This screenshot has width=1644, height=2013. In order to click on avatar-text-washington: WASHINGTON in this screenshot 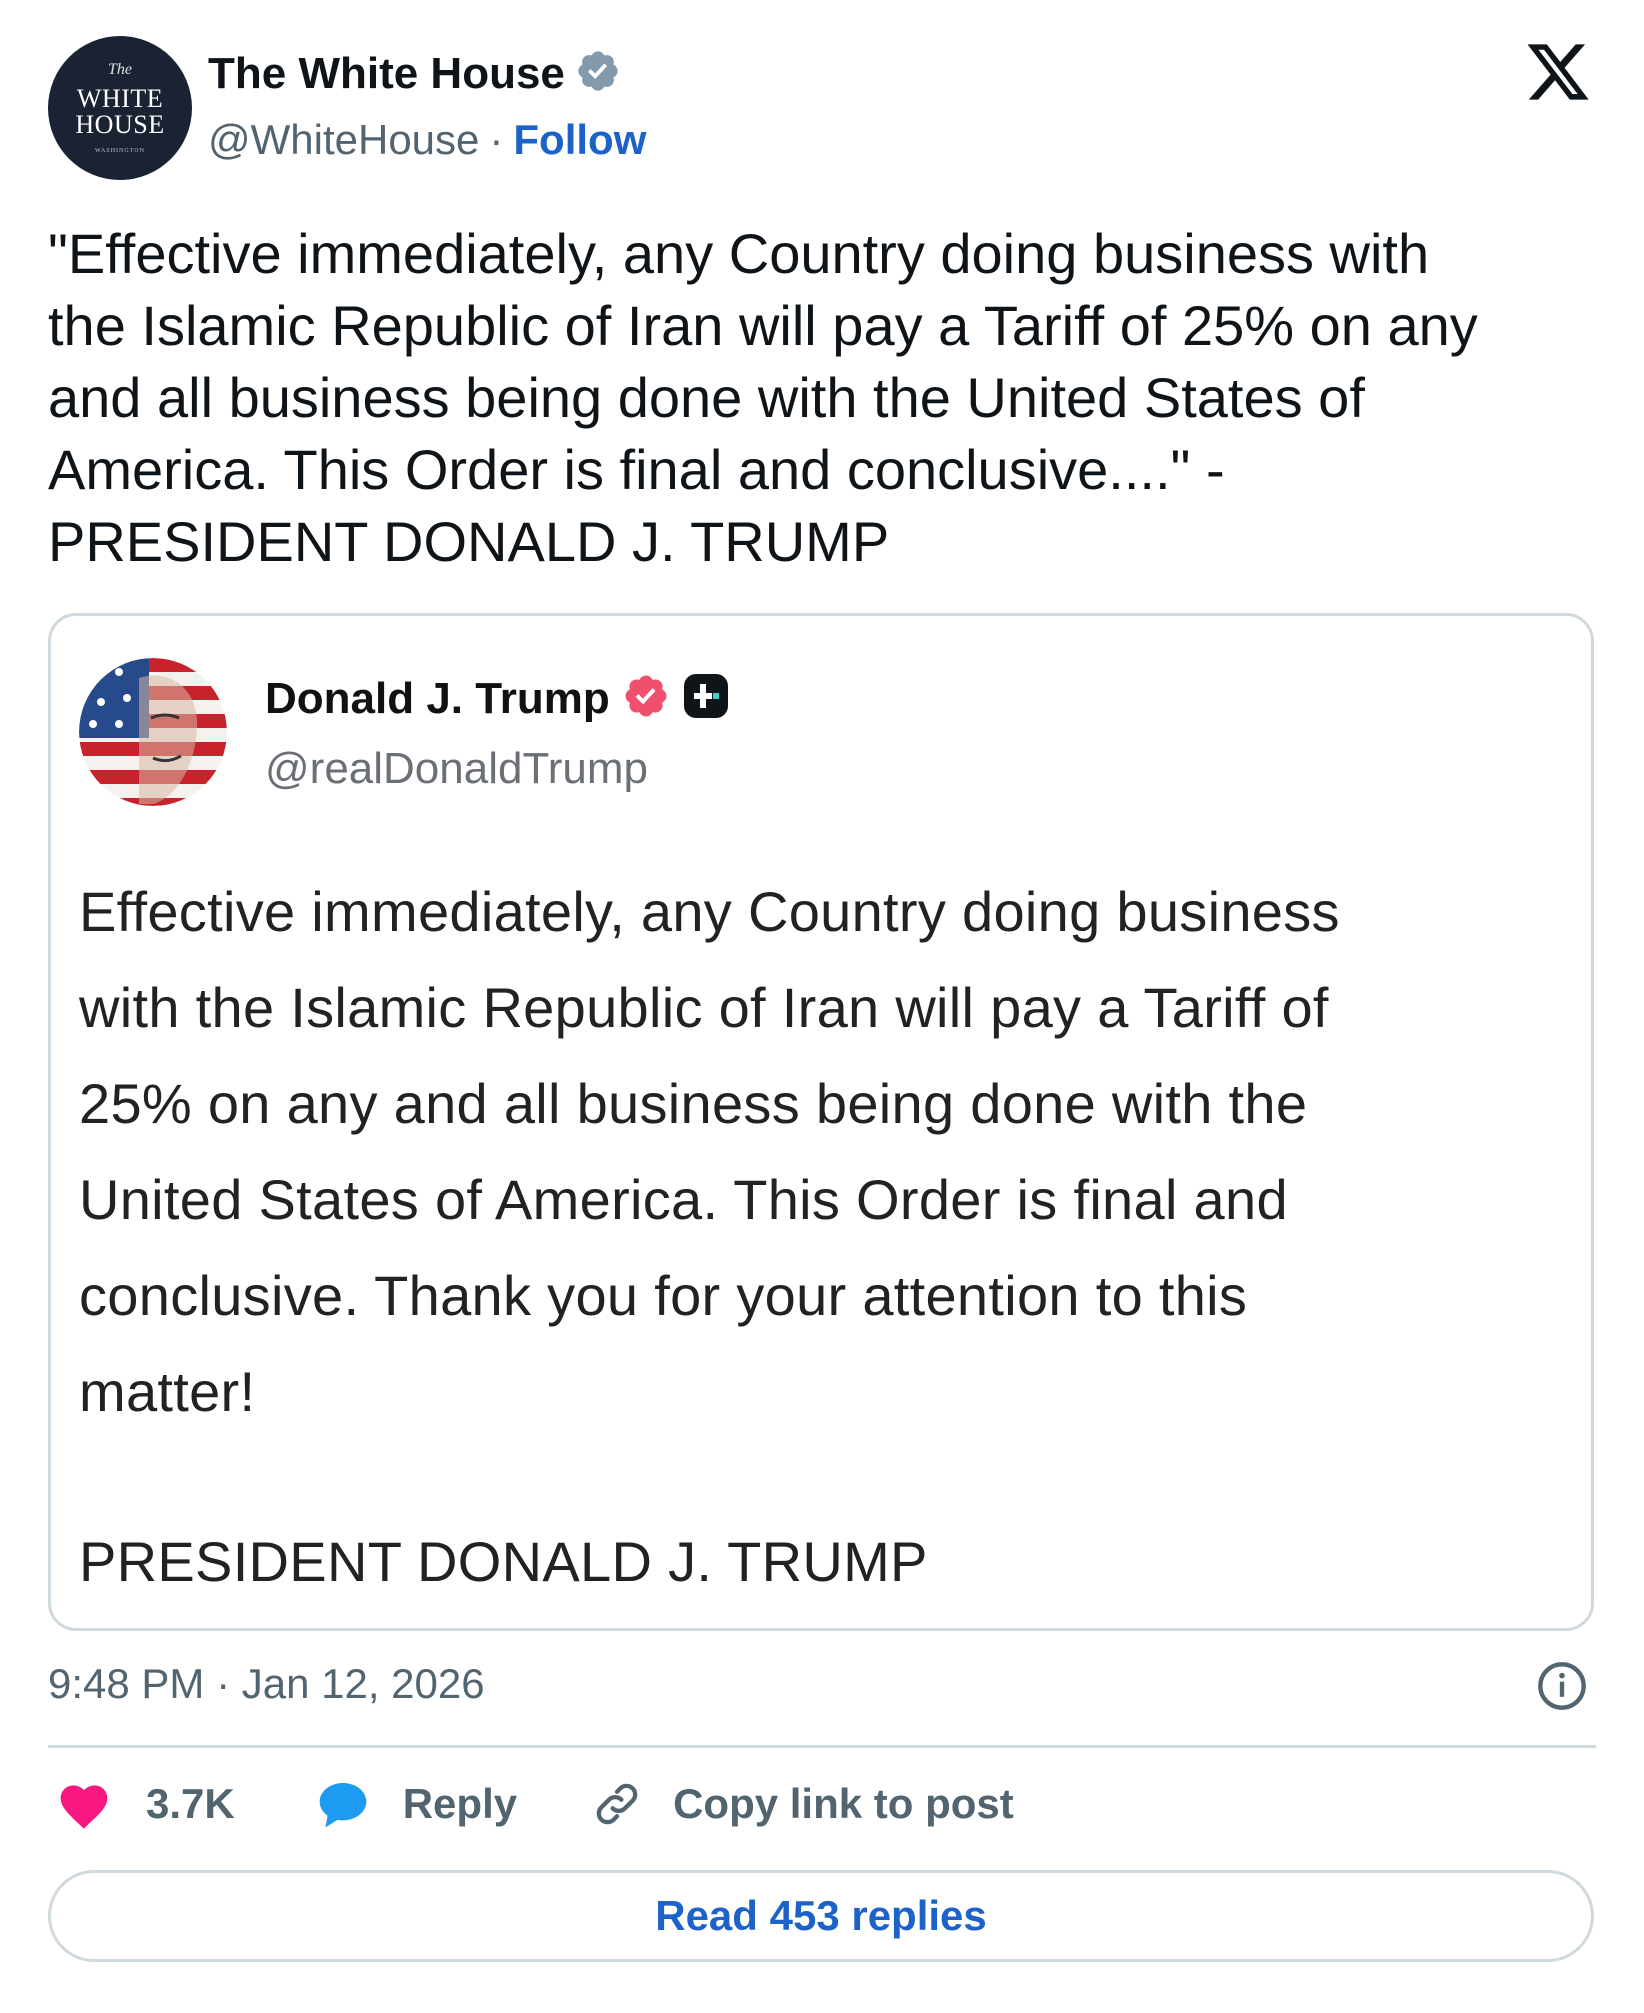, I will do `click(120, 151)`.